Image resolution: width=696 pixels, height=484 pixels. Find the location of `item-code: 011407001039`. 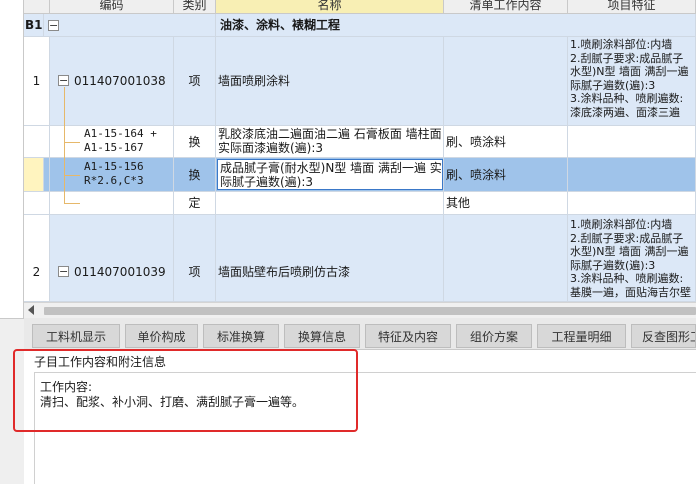

item-code: 011407001039 is located at coordinates (112, 258).